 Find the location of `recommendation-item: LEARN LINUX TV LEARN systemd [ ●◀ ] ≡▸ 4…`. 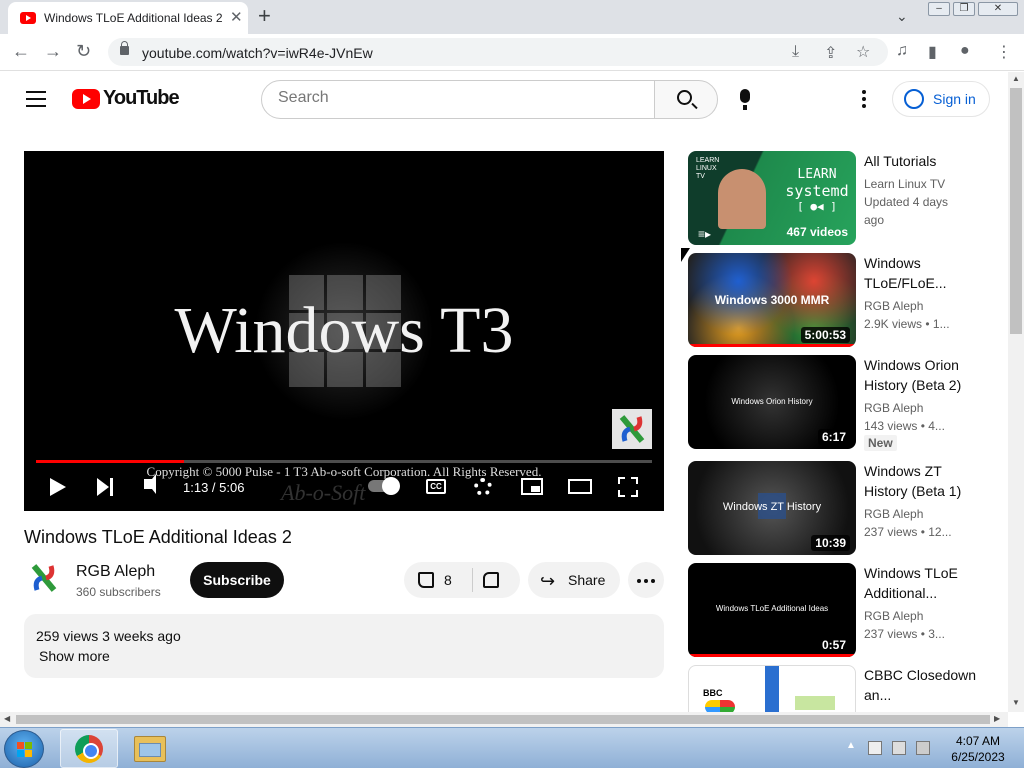

recommendation-item: LEARN LINUX TV LEARN systemd [ ●◀ ] ≡▸ 4… is located at coordinates (838, 198).